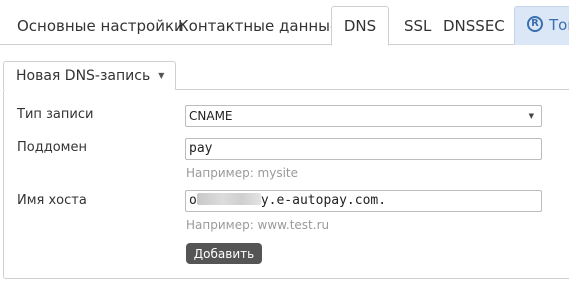  I want to click on tab-dns: DNS, so click(360, 26).